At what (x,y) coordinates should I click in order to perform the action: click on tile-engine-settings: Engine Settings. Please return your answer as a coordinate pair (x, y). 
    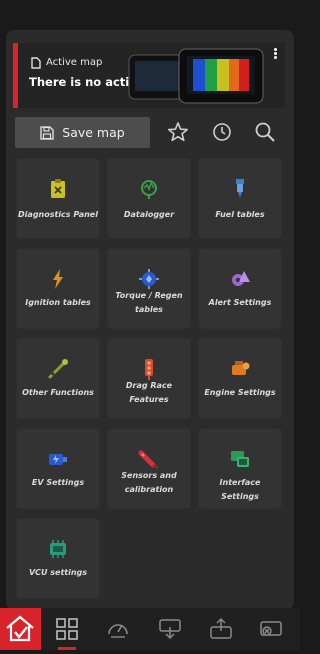
    Looking at the image, I should click on (240, 378).